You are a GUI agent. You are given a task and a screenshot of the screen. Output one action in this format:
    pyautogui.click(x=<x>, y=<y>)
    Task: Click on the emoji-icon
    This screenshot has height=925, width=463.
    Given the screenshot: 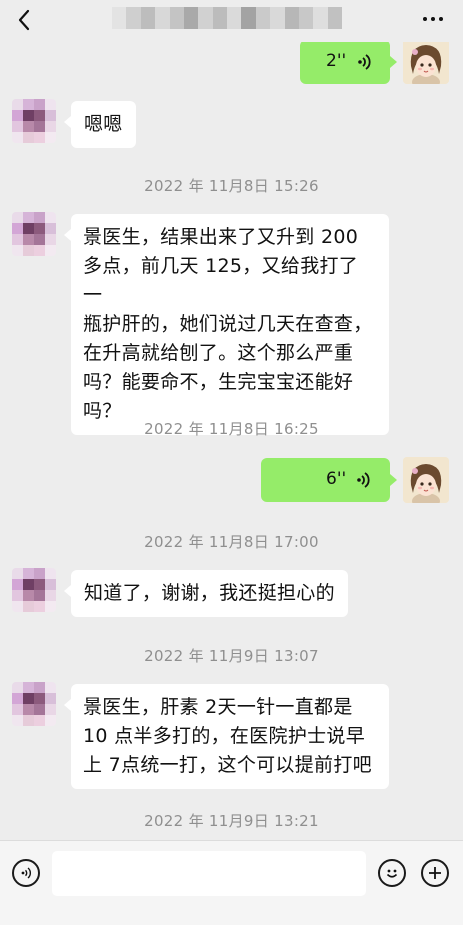 What is the action you would take?
    pyautogui.click(x=392, y=873)
    